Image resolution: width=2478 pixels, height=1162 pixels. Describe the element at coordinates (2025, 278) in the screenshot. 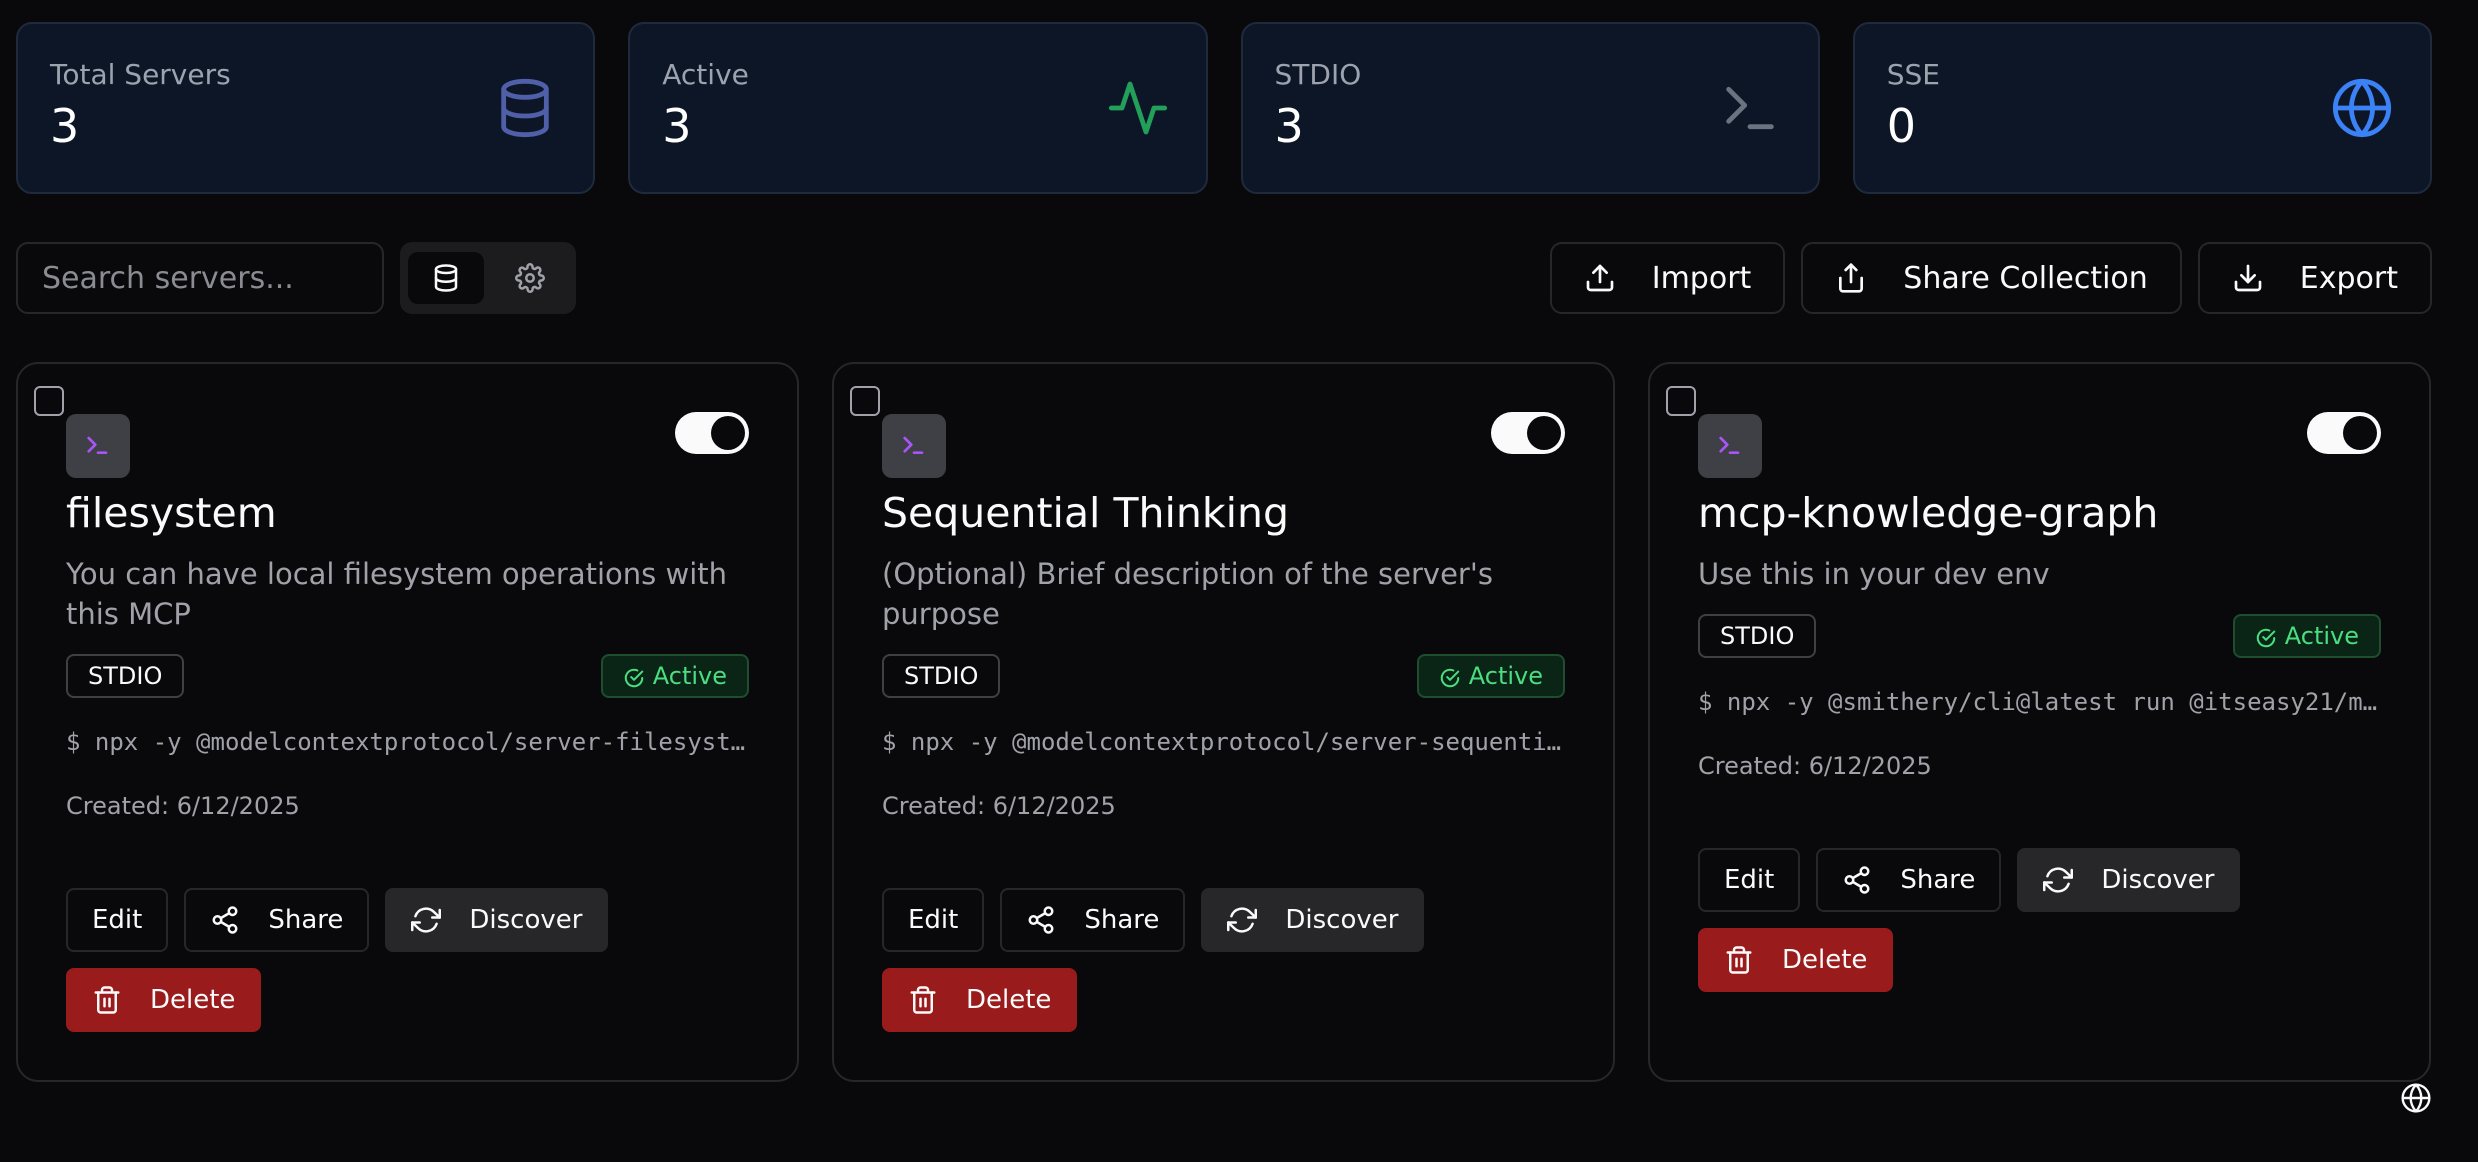

I see `share-collection-label: Share Collection` at that location.